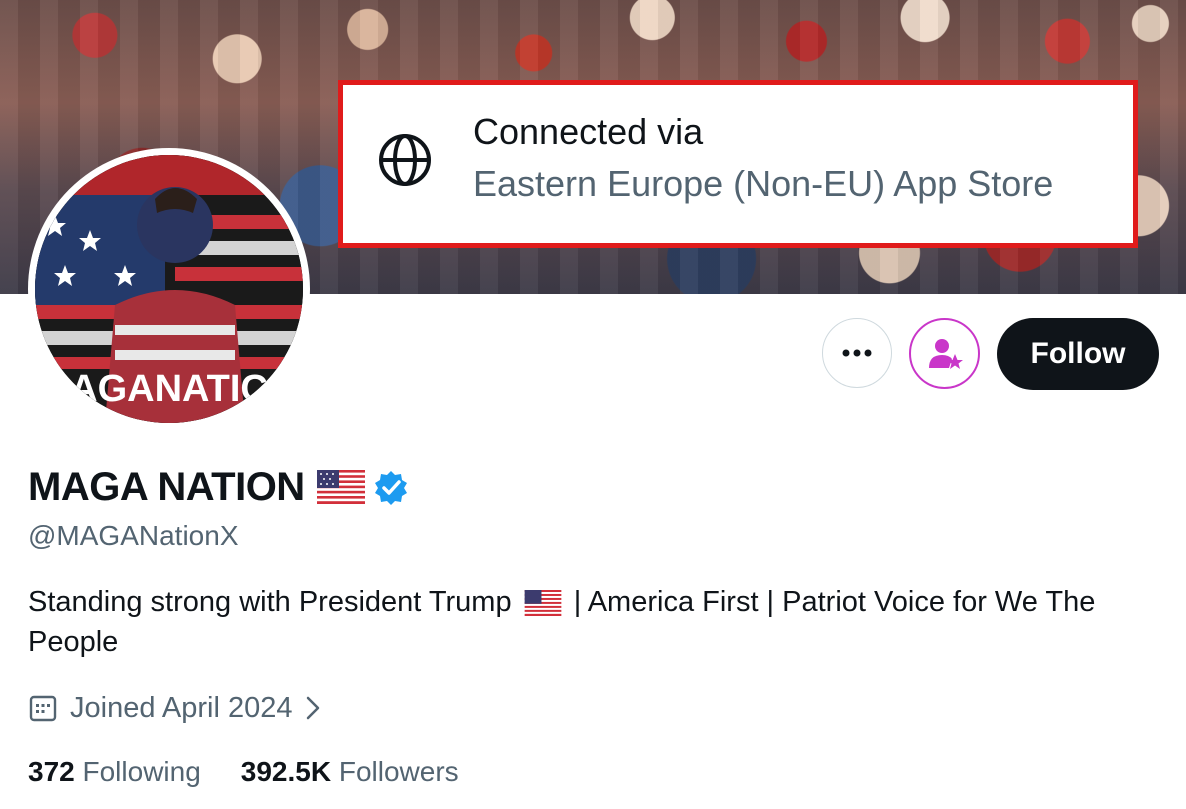 The image size is (1186, 809). I want to click on globe-icon, so click(405, 160).